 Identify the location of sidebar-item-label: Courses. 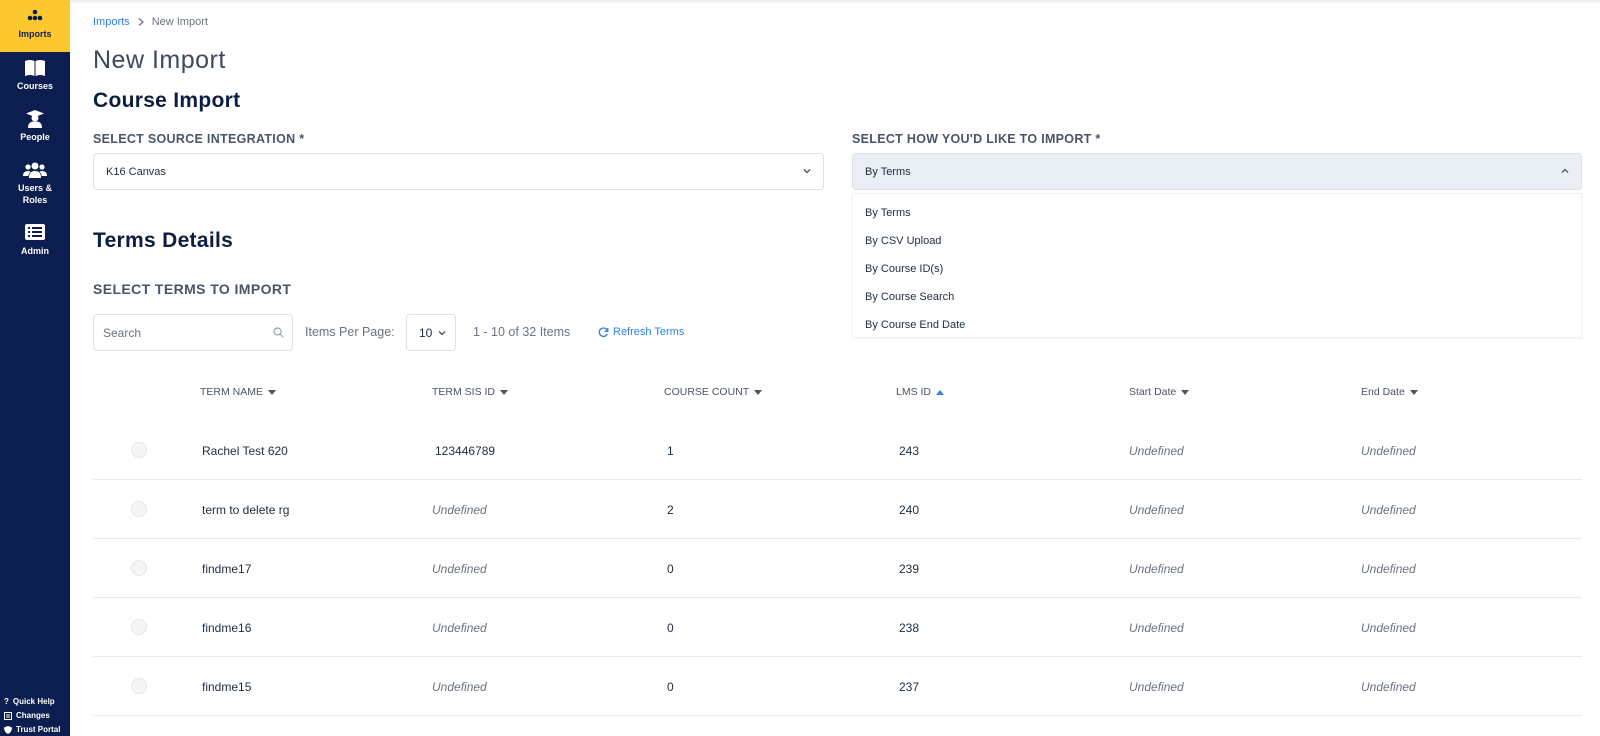
(34, 86).